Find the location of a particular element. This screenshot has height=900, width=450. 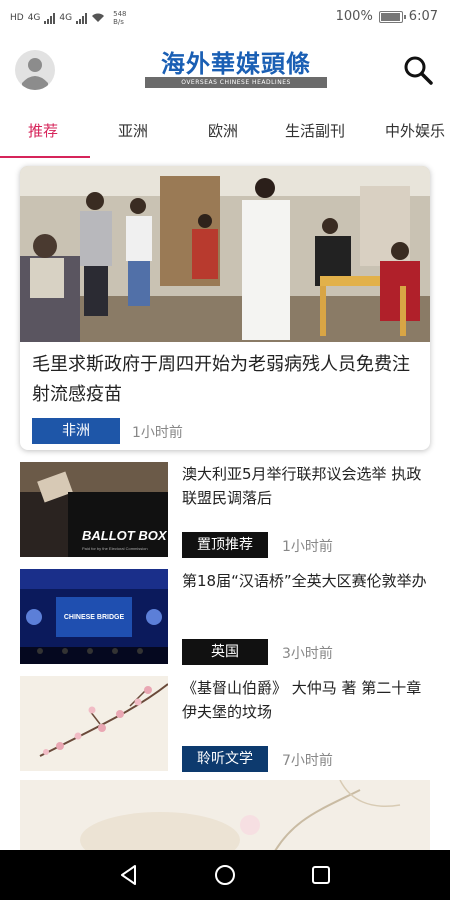

logo-subtitle: OVERSEAS CHINESE HEADLINES is located at coordinates (236, 82).